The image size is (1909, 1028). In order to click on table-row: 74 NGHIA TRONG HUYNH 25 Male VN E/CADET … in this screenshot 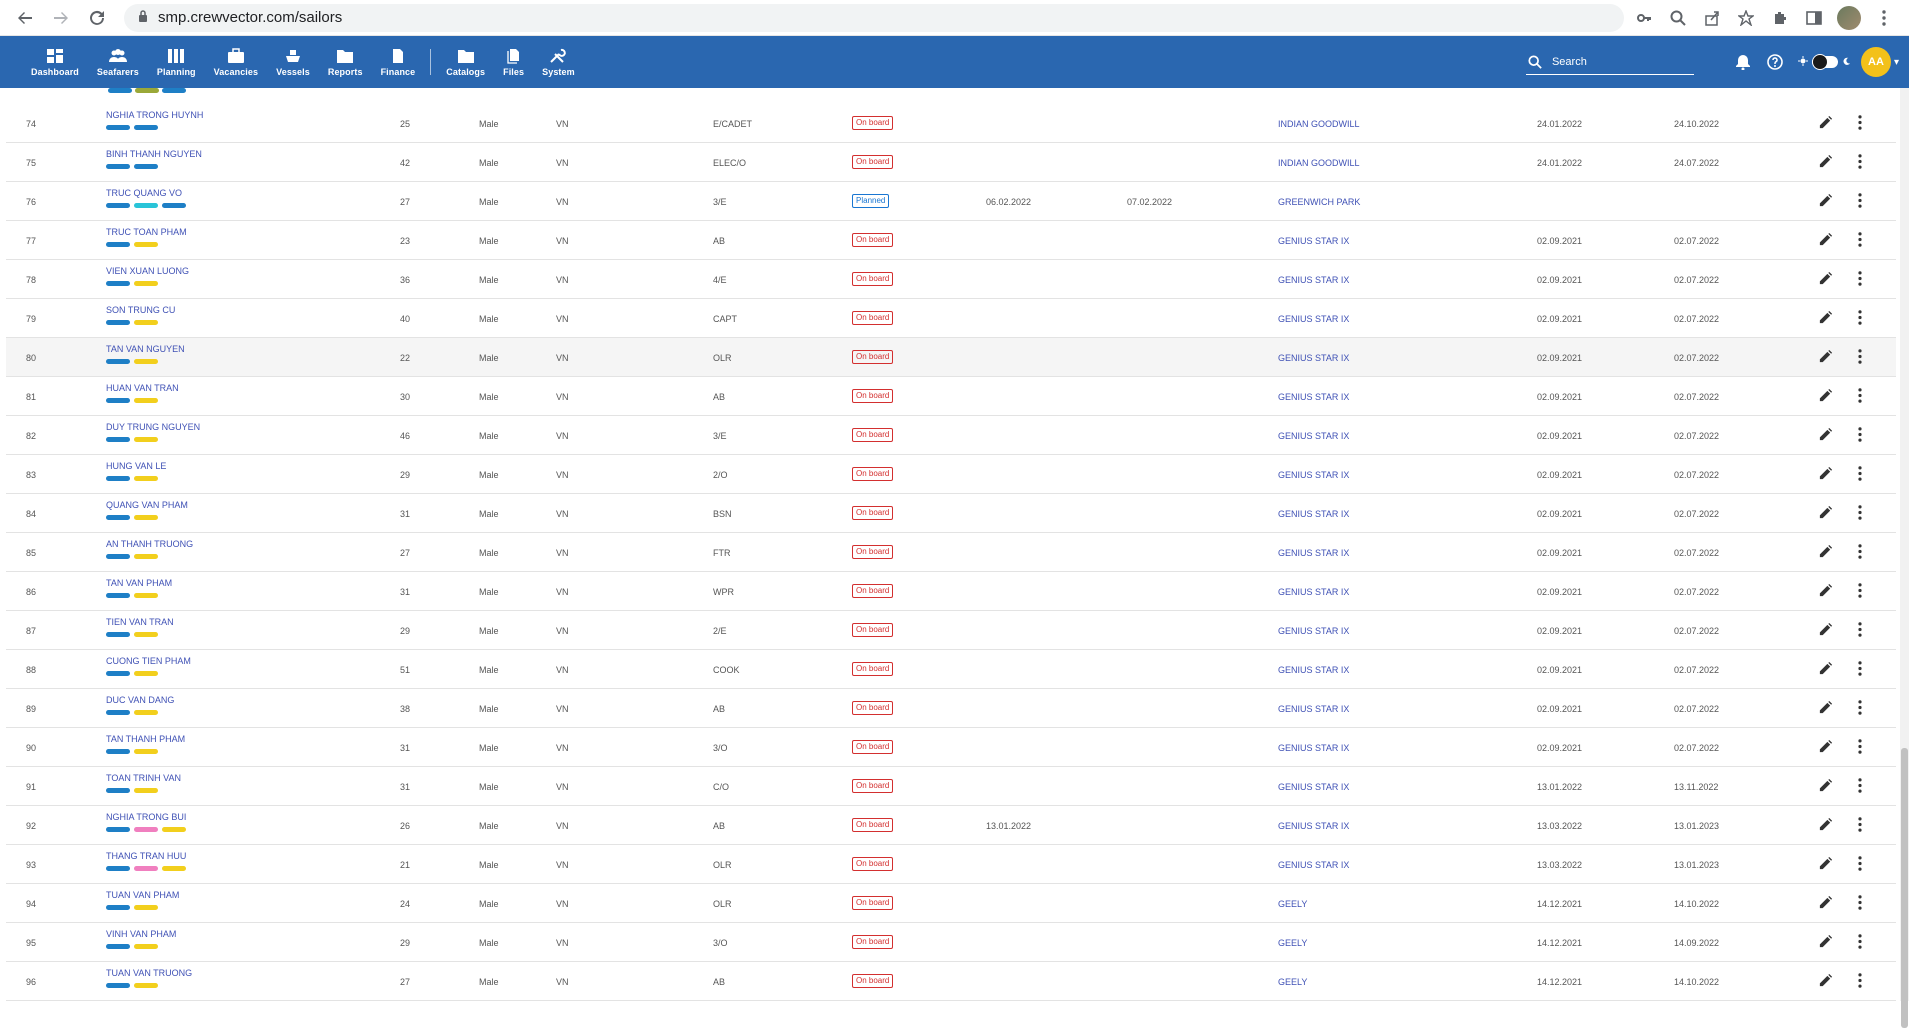, I will do `click(951, 123)`.